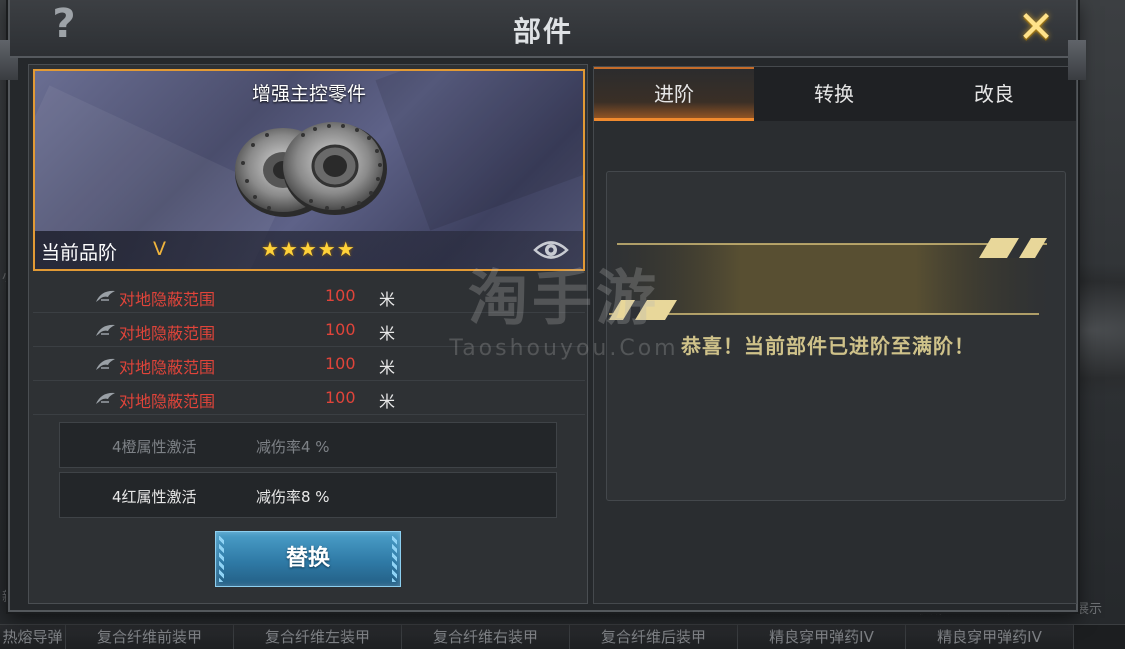  What do you see at coordinates (293, 447) in the screenshot?
I see `bonus-effect: 减伤率4 %` at bounding box center [293, 447].